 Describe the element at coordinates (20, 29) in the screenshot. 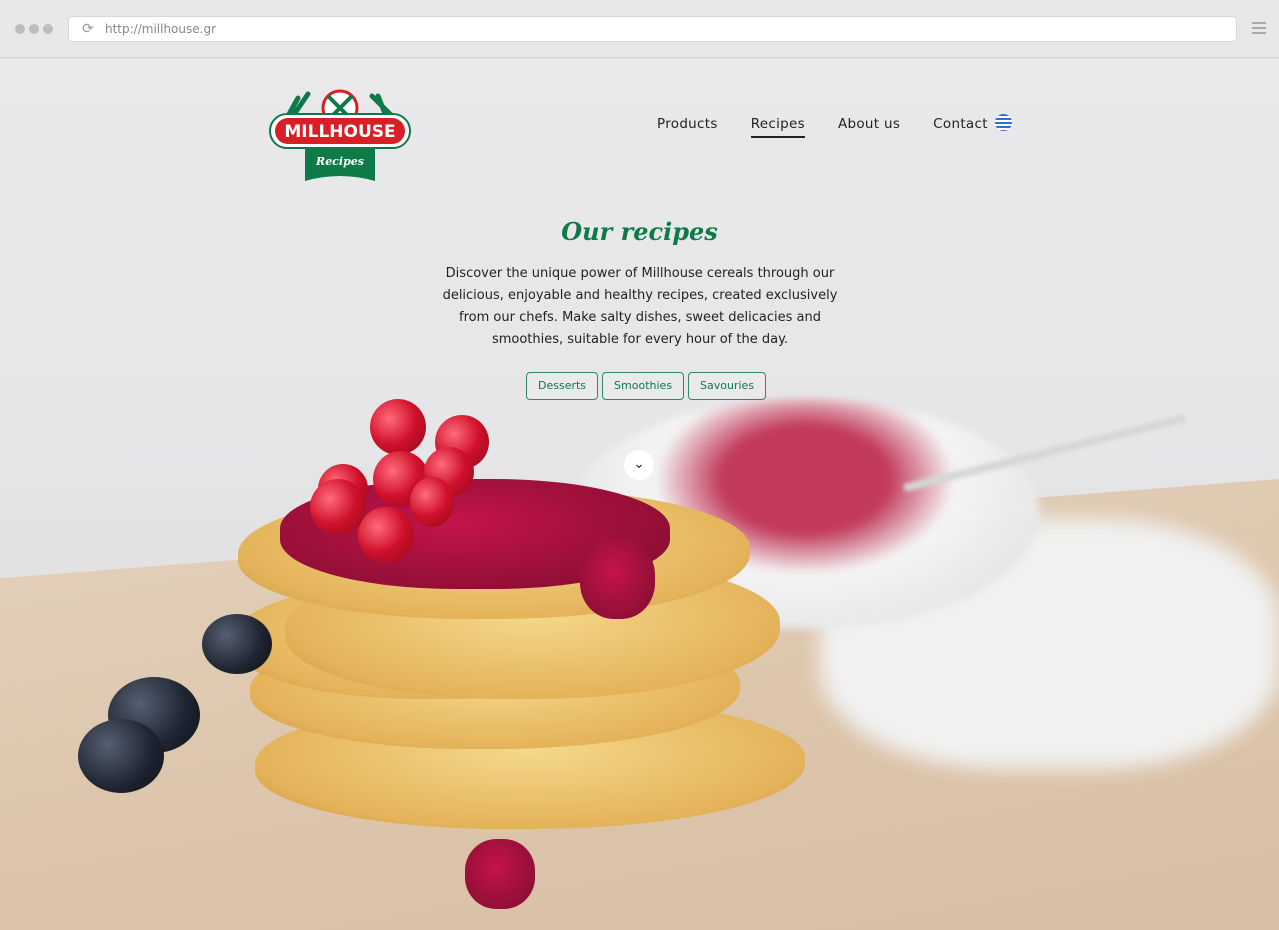

I see `window-close-dot` at that location.